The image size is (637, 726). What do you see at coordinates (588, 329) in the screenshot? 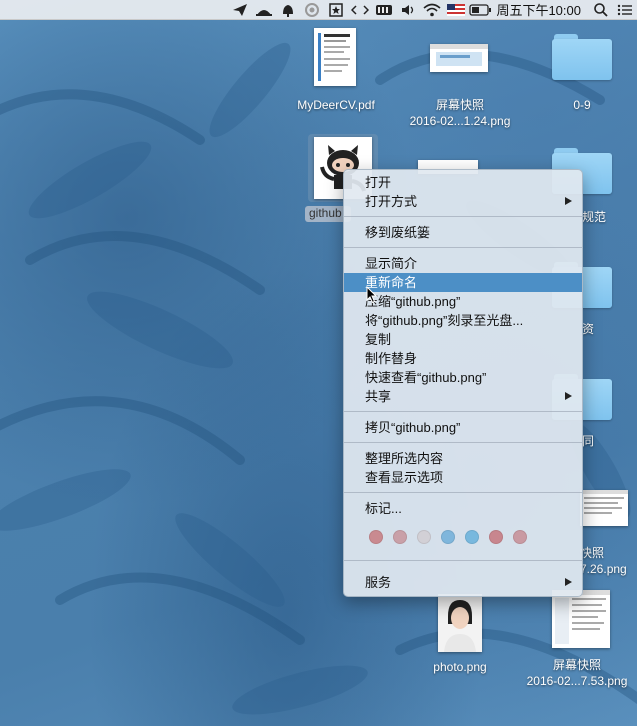
I see `icon-label: 资` at bounding box center [588, 329].